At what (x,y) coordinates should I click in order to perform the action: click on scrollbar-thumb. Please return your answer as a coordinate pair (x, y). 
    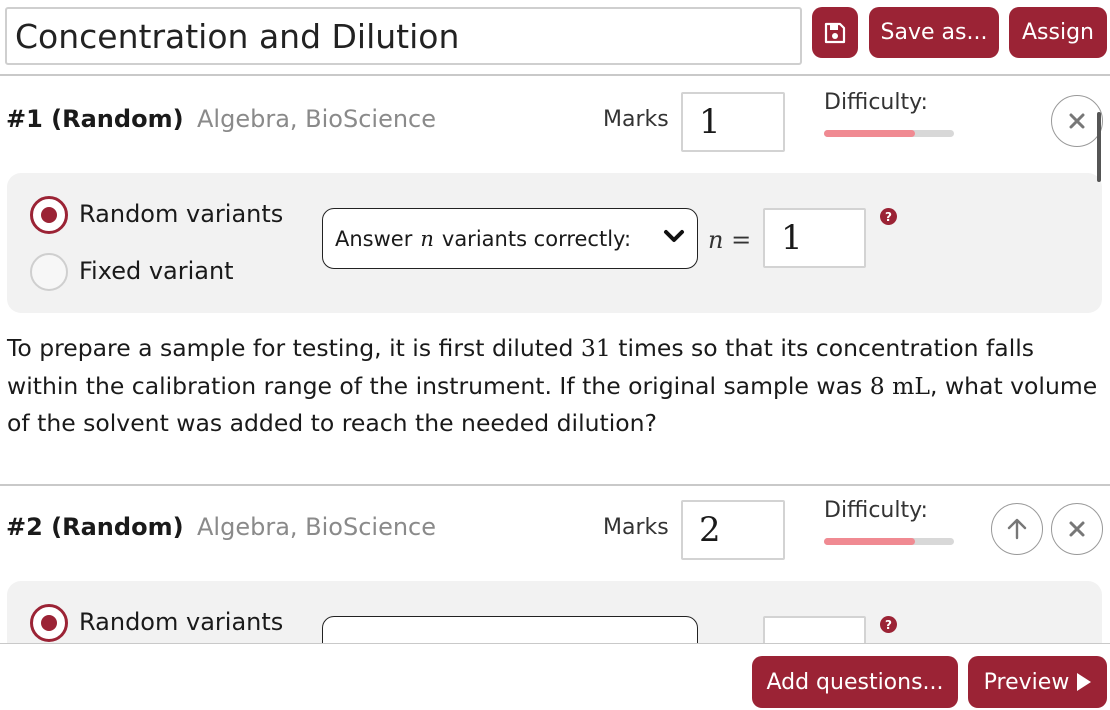
    Looking at the image, I should click on (1099, 147).